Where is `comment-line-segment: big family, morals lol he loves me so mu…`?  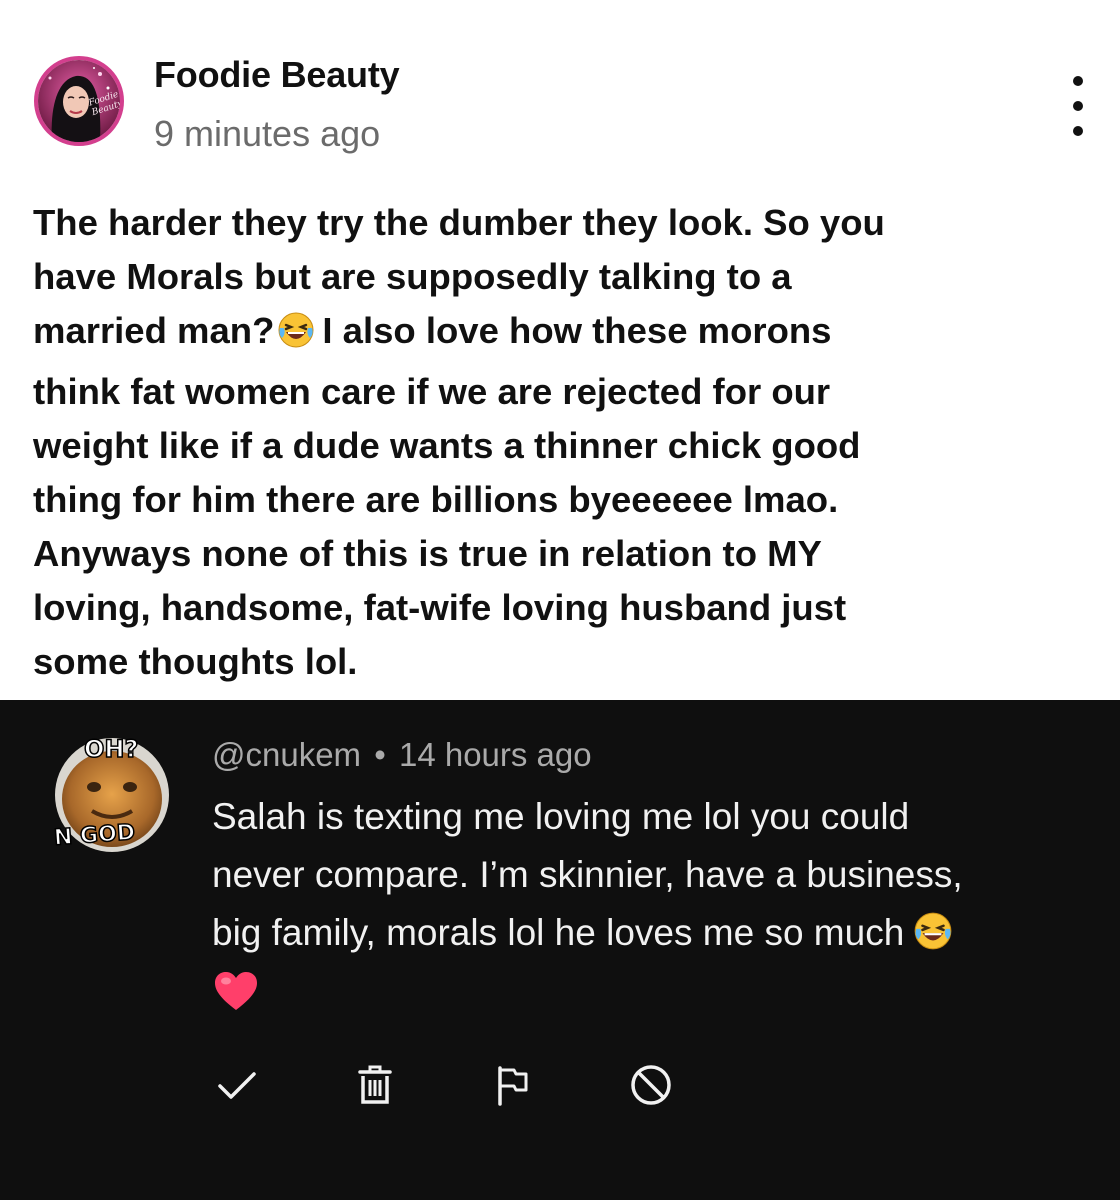
comment-line-segment: big family, morals lol he loves me so mu… is located at coordinates (558, 932).